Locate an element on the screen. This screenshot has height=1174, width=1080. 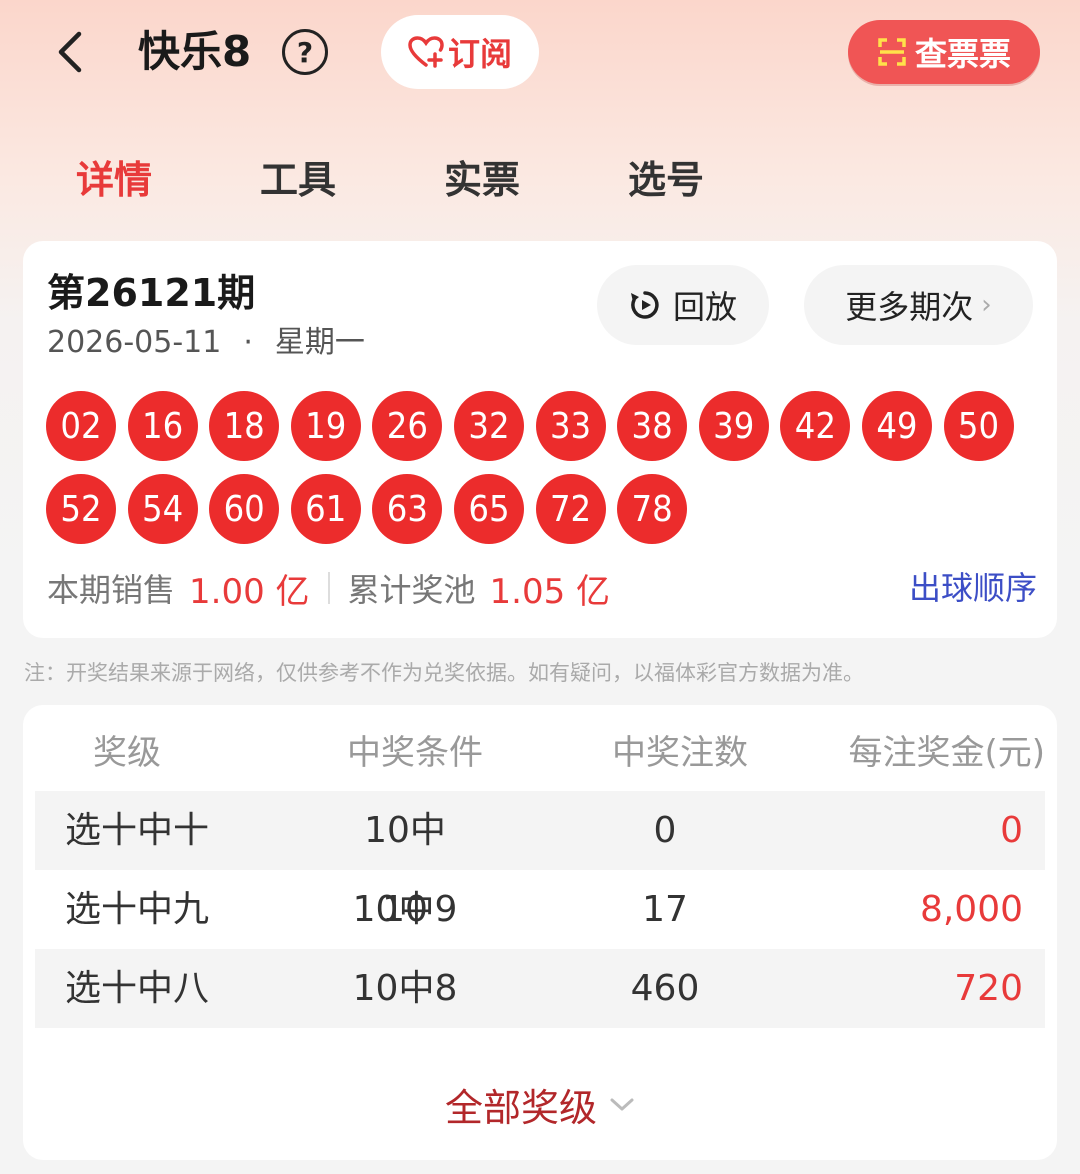
prize-amount: 8,000 is located at coordinates (971, 909).